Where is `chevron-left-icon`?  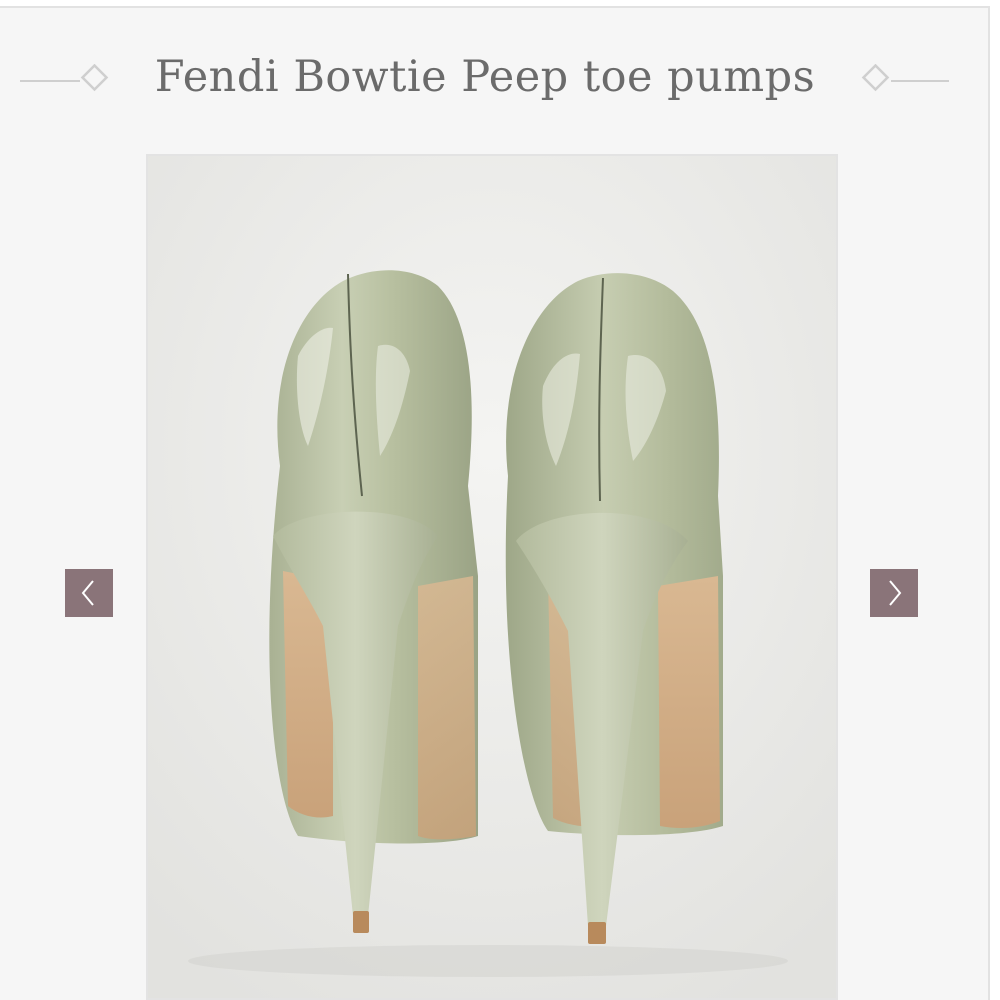 chevron-left-icon is located at coordinates (87, 593).